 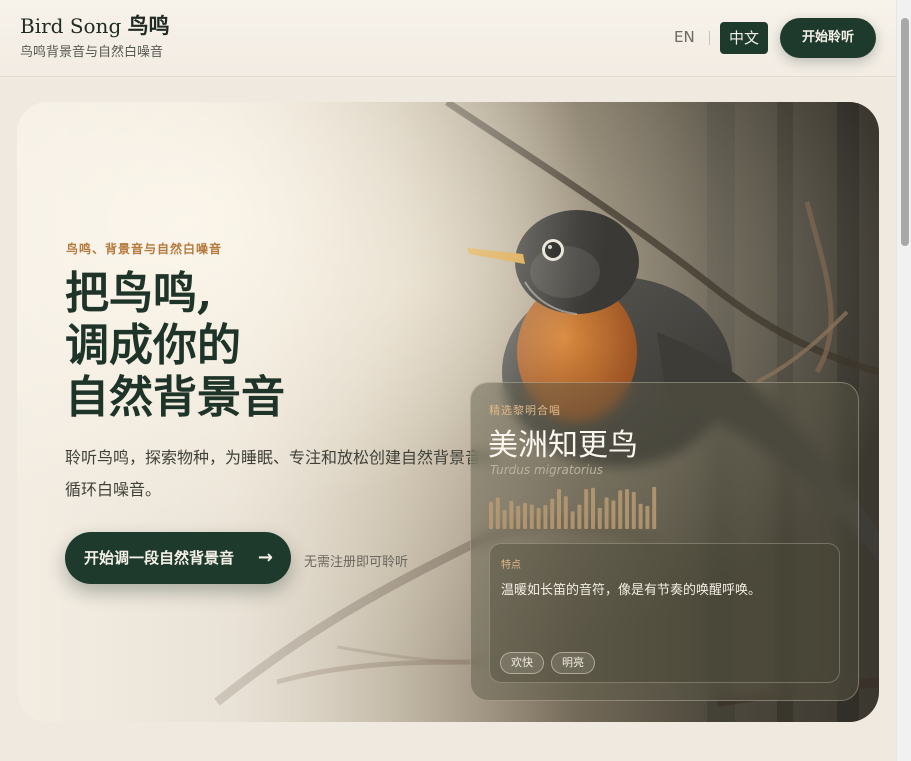 I want to click on trait-description: 温暖如长笛的音符，像是有节奏的唤醒呼唤。, so click(x=631, y=590).